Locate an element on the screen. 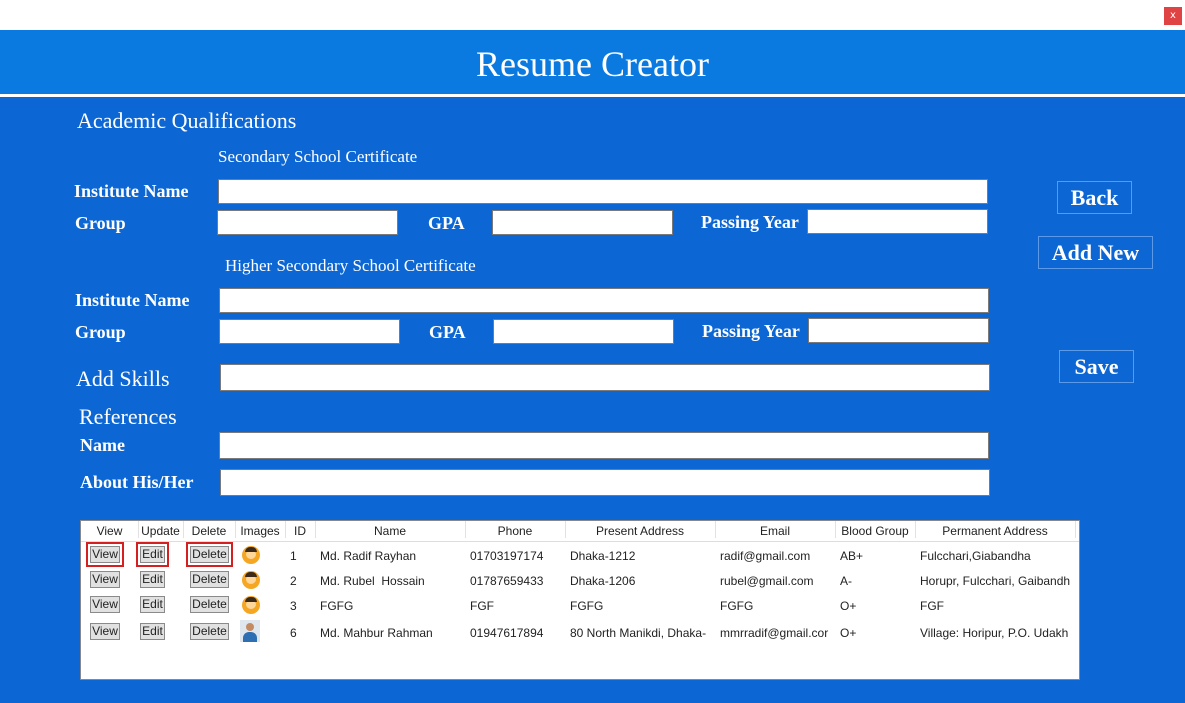  cell-name: Md. Rubel Hossain is located at coordinates (372, 581).